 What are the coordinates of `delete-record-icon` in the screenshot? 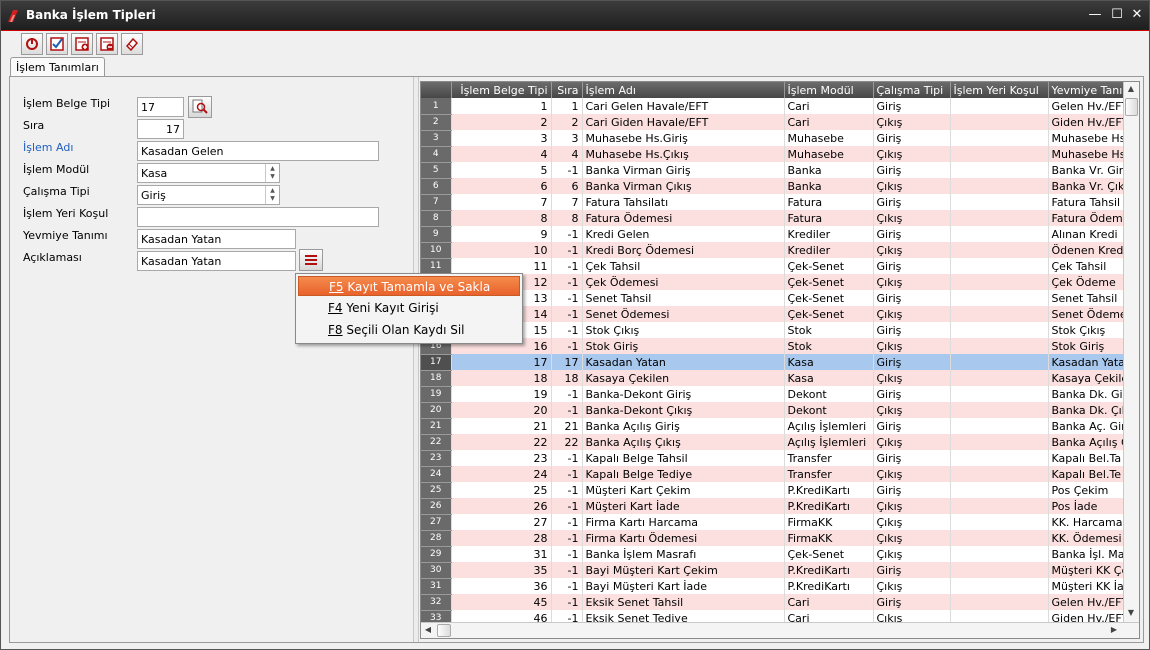 It's located at (107, 44).